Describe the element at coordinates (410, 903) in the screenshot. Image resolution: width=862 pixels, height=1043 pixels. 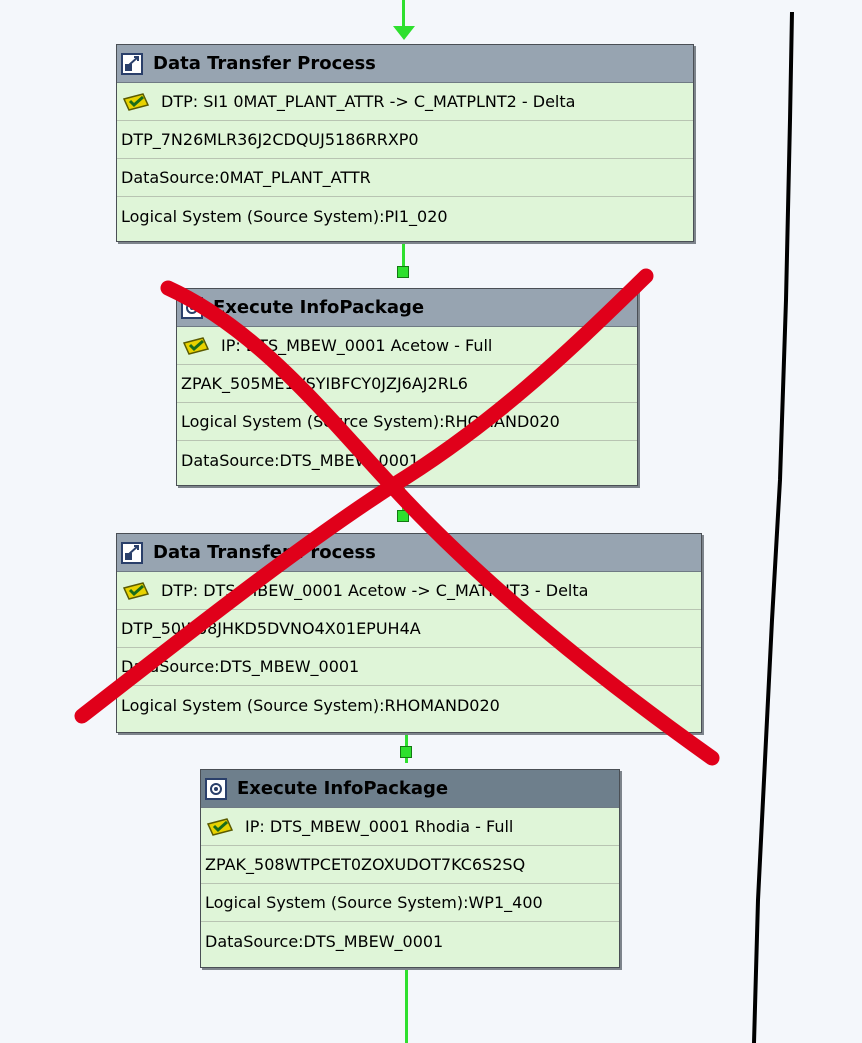
I see `node-logical-system: Logical System (Source System):WP1_400` at that location.